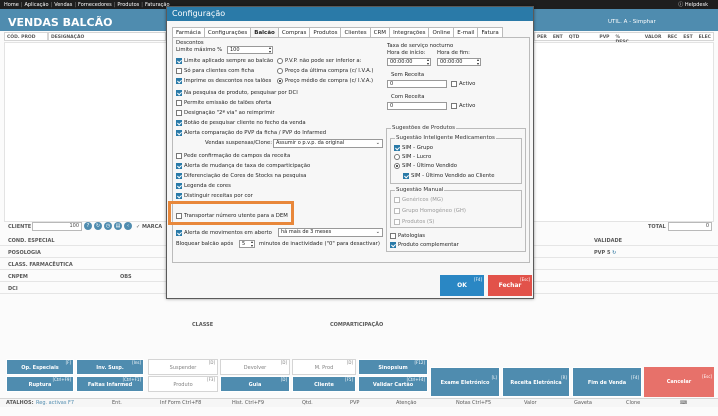  Describe the element at coordinates (441, 32) in the screenshot. I see `tab-online: Online` at that location.